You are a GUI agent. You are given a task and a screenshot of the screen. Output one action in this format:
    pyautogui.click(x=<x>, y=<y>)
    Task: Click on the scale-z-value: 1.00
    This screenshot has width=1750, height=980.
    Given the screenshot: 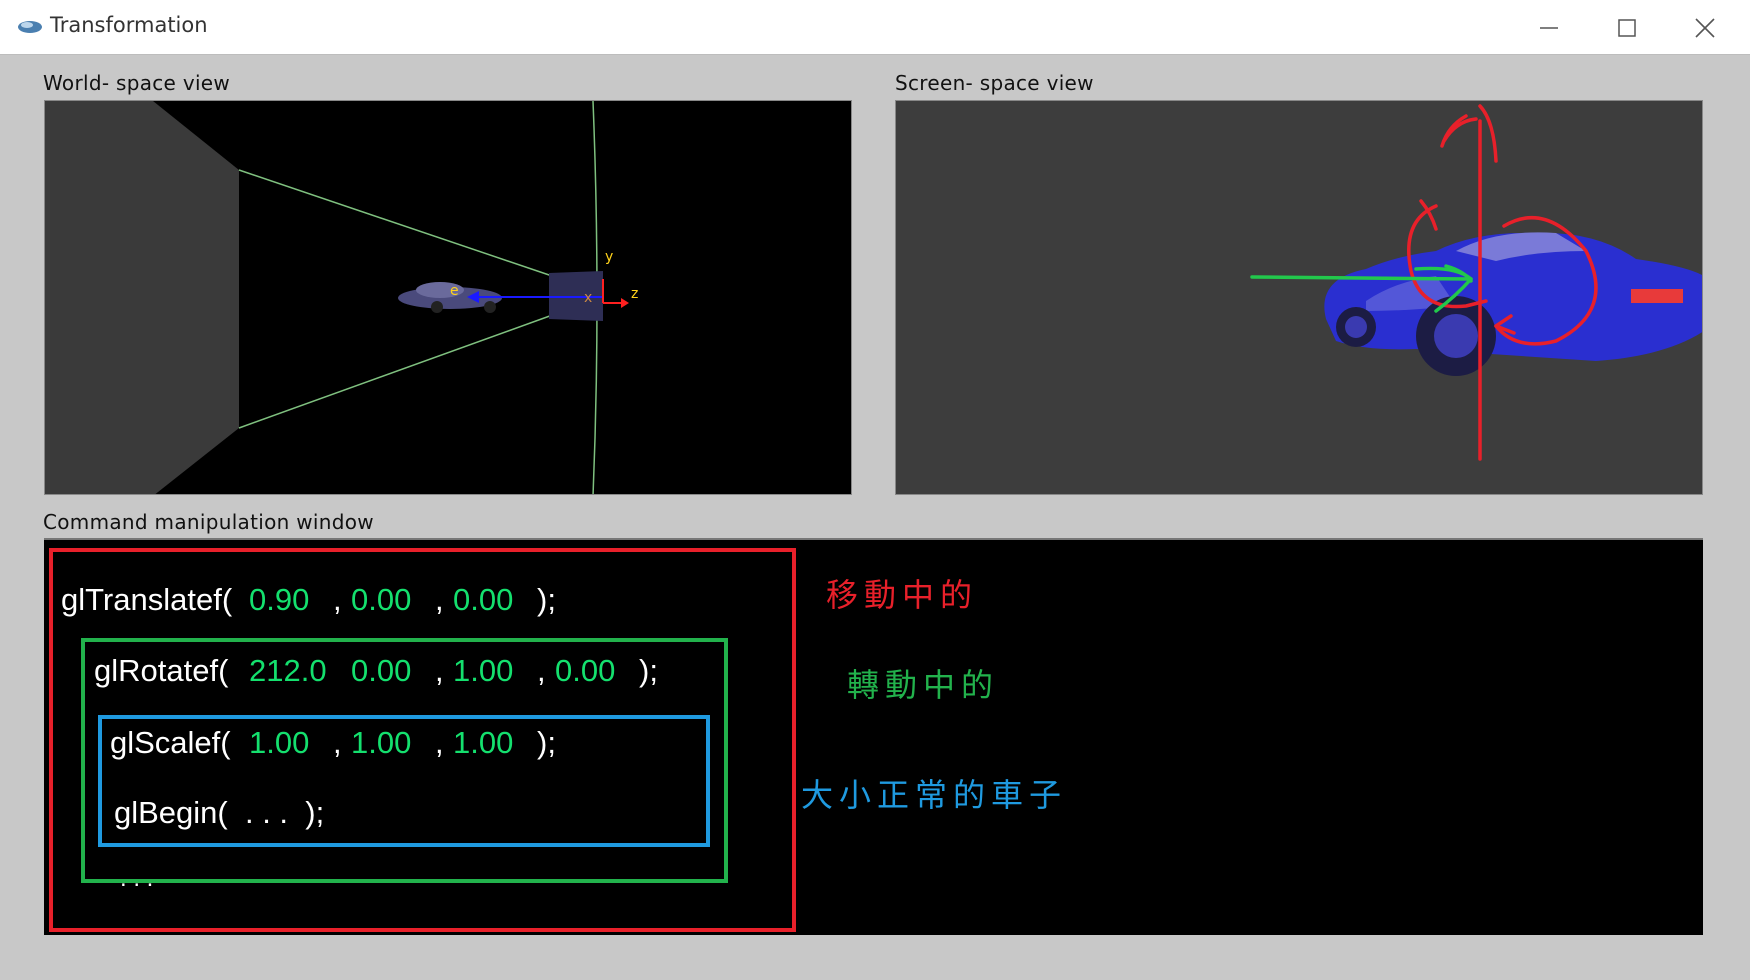 What is the action you would take?
    pyautogui.click(x=483, y=743)
    